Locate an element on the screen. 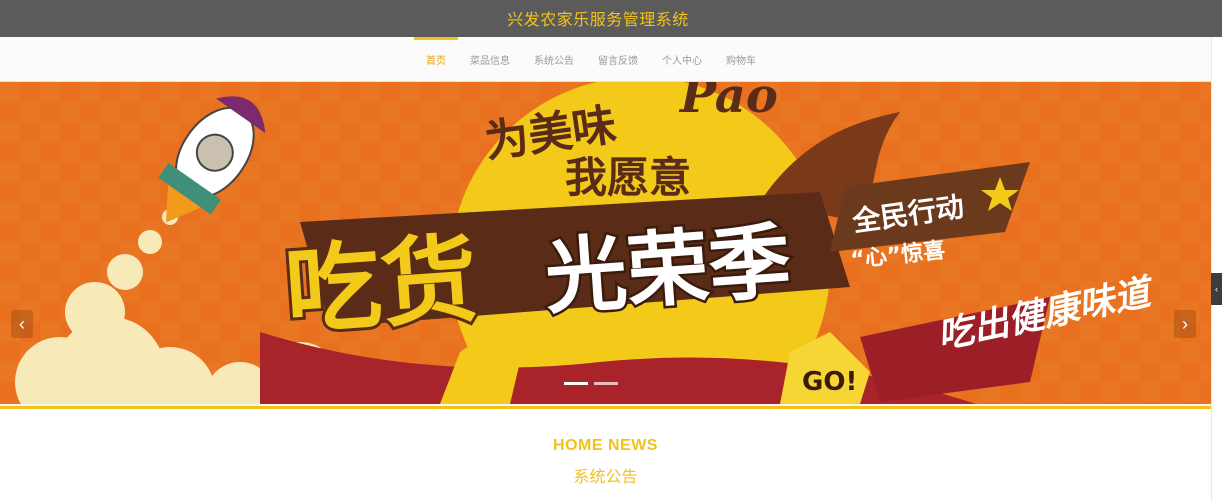  main-nav: 首页 菜品信息 系统公告 留言反馈 个人中心 购物车 is located at coordinates (611, 59).